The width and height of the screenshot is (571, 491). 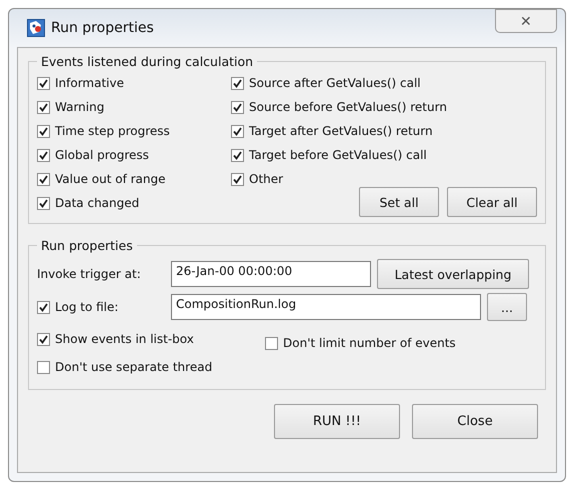 What do you see at coordinates (384, 83) in the screenshot?
I see `event-checkbox: Source after GetValues() call` at bounding box center [384, 83].